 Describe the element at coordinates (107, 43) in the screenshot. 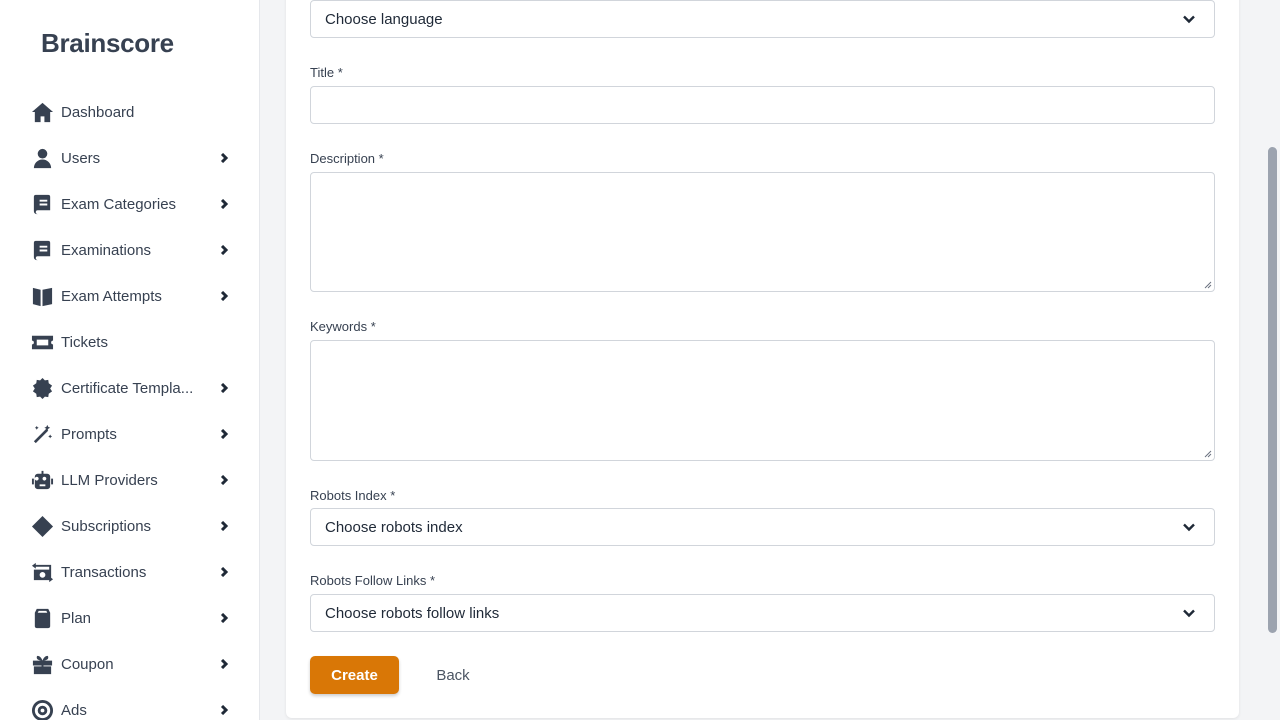

I see `brand-logo: Brainscore` at that location.